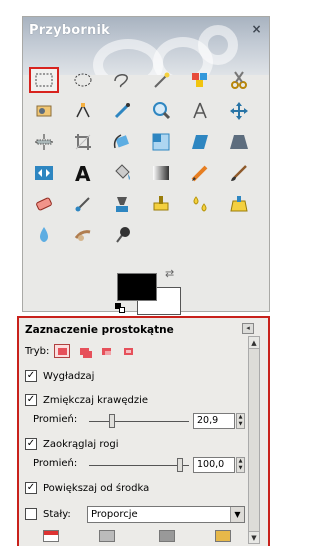 Image resolution: width=320 pixels, height=548 pixels. I want to click on rounded-corners-option: ✓ Zaokrąglaj rogi, so click(71, 444).